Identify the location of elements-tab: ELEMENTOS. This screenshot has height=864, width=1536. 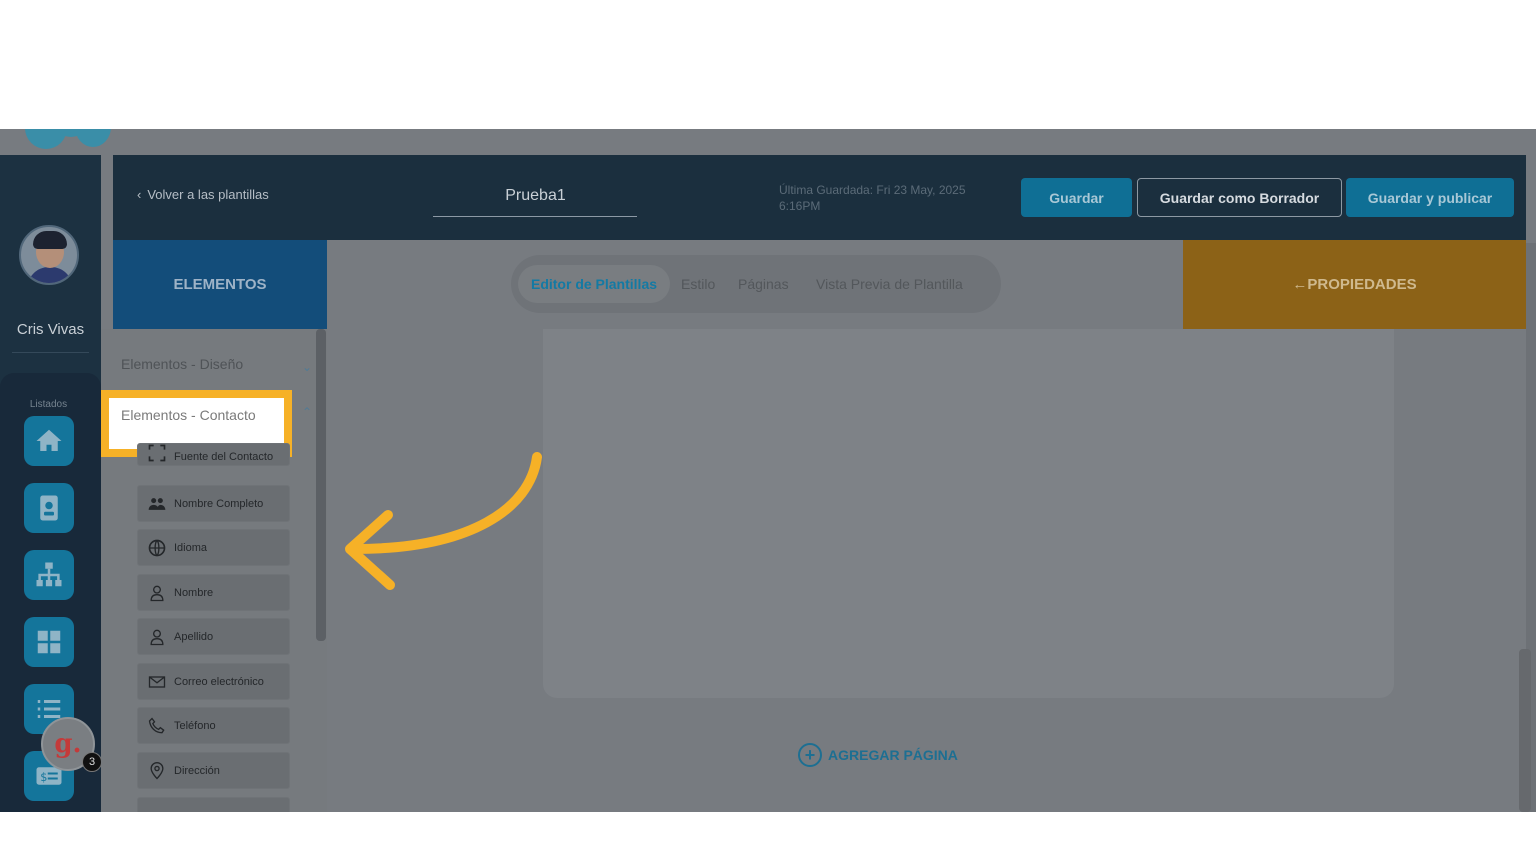
(220, 284).